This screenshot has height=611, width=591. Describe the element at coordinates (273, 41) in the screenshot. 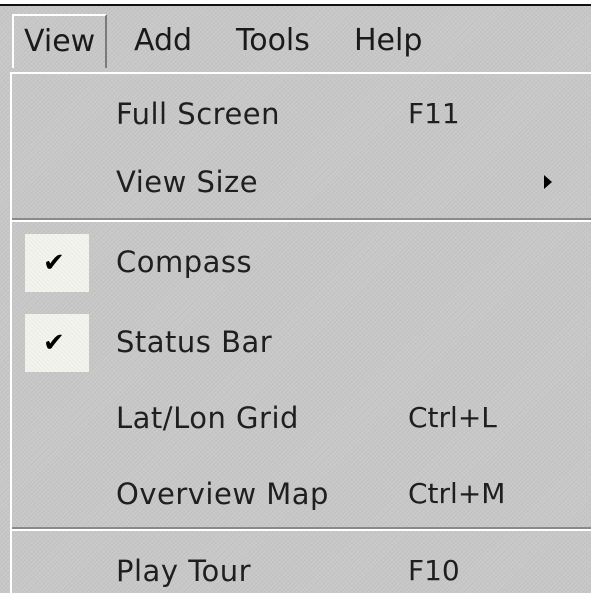

I see `menu-tools: Tools` at that location.